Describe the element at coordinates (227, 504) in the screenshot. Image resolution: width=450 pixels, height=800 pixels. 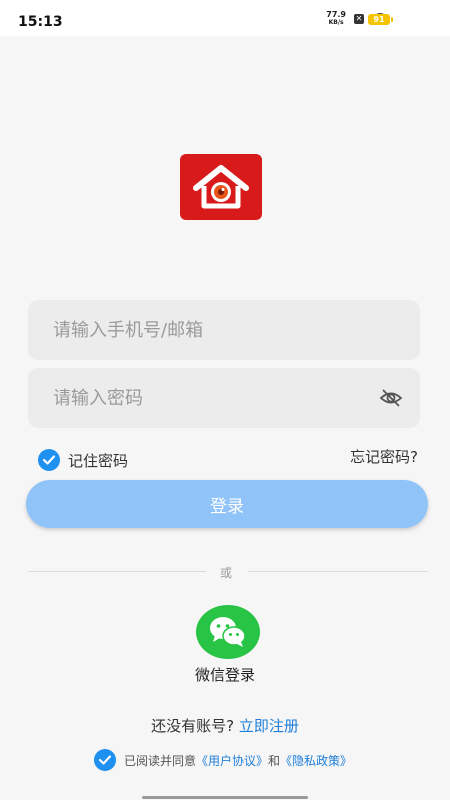
I see `login-button: 登录` at that location.